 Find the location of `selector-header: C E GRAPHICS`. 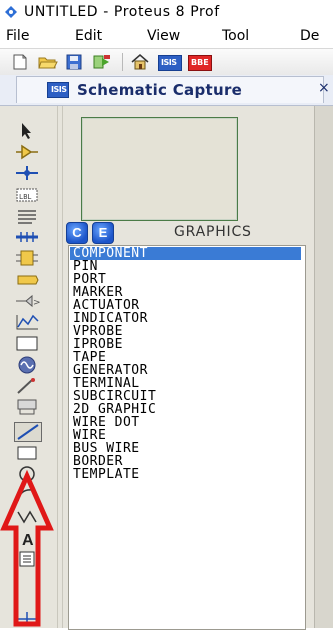

selector-header: C E GRAPHICS is located at coordinates (190, 233).